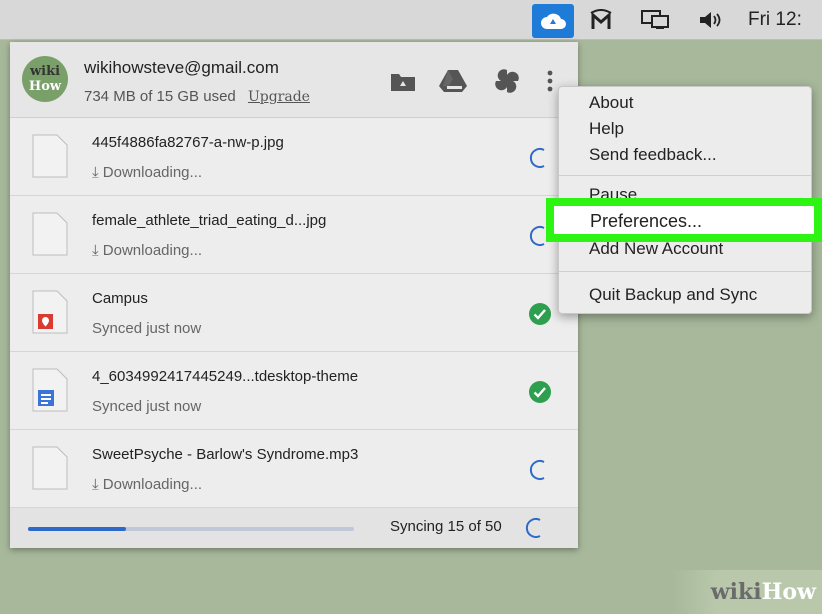  Describe the element at coordinates (191, 529) in the screenshot. I see `sync-progress-bar` at that location.